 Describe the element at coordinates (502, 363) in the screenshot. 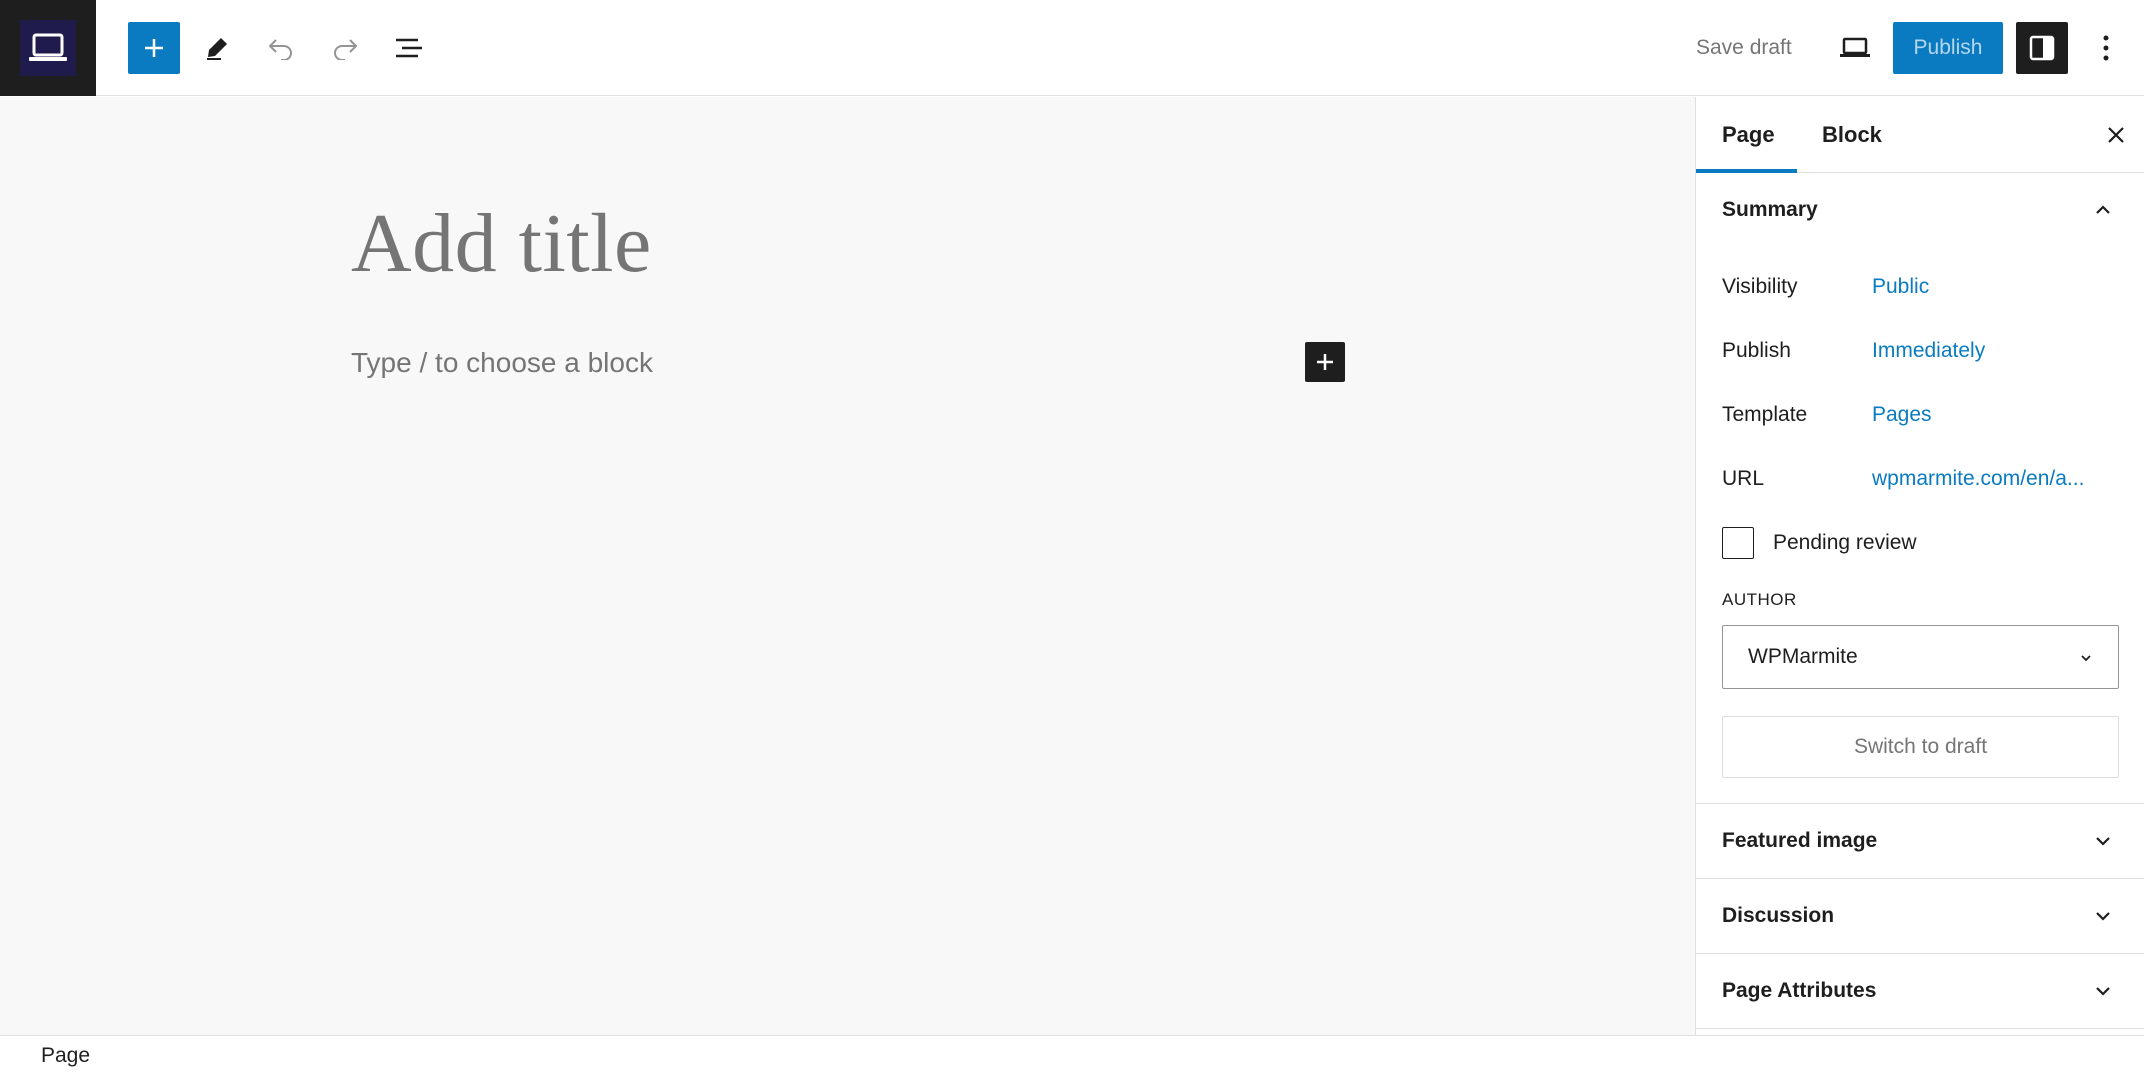

I see `default-block-appender: Type / to choose a block` at that location.